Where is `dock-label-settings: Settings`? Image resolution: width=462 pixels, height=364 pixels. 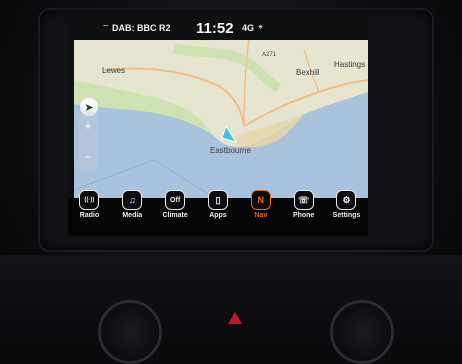
dock-label-settings: Settings is located at coordinates (346, 215).